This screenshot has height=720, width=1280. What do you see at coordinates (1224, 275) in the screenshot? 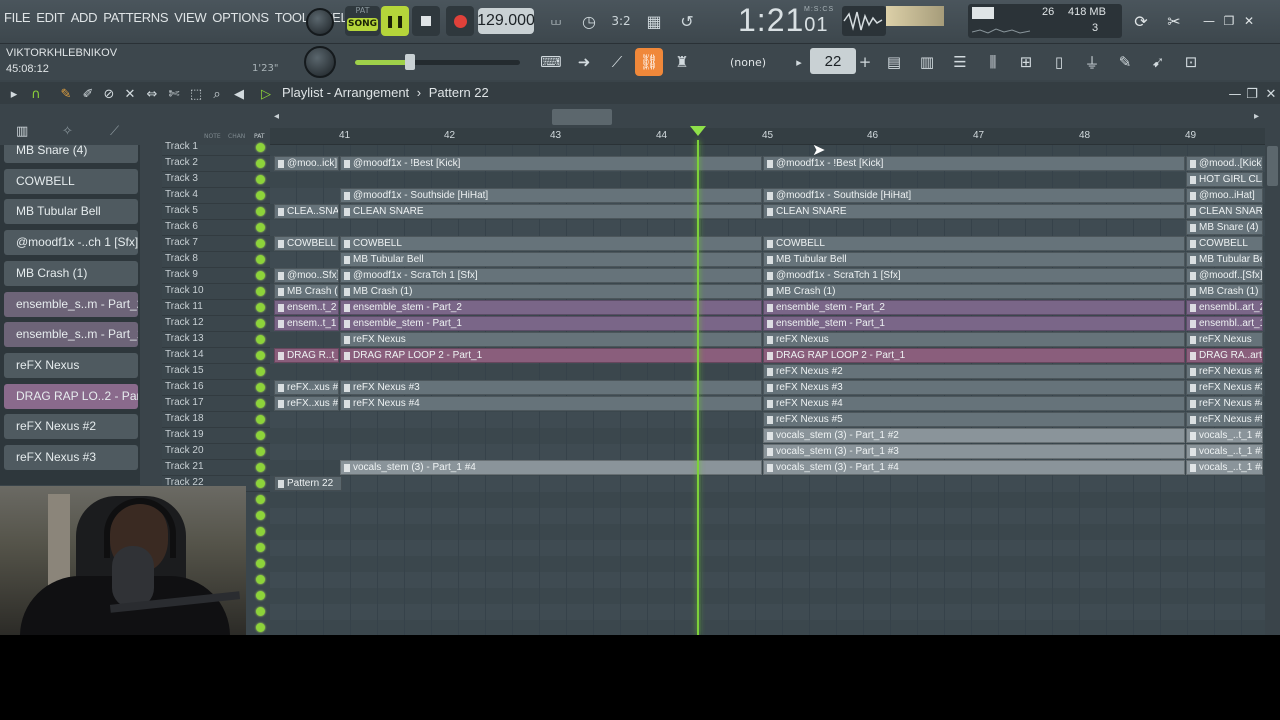
I see `playlist-clip: @moodf..[Sfx]` at bounding box center [1224, 275].